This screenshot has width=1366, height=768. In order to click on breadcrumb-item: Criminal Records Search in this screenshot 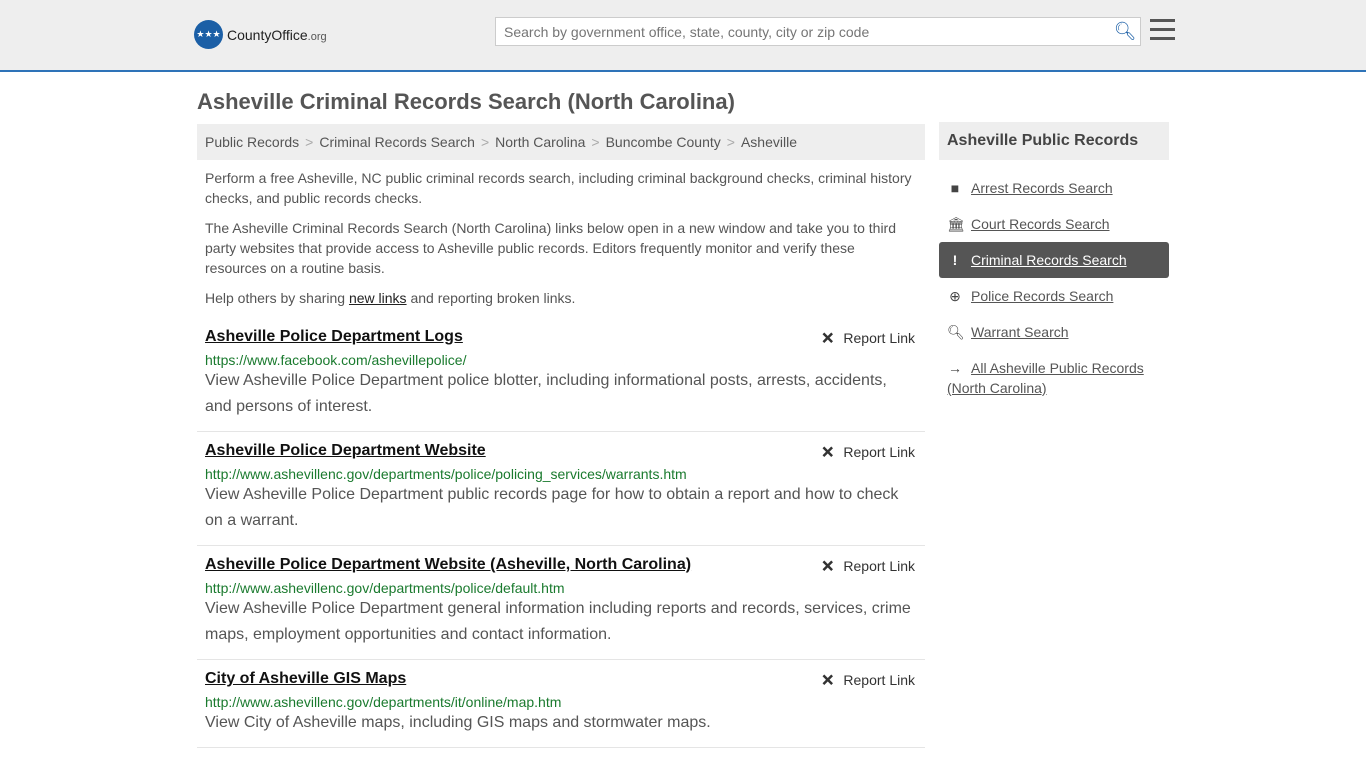, I will do `click(397, 142)`.